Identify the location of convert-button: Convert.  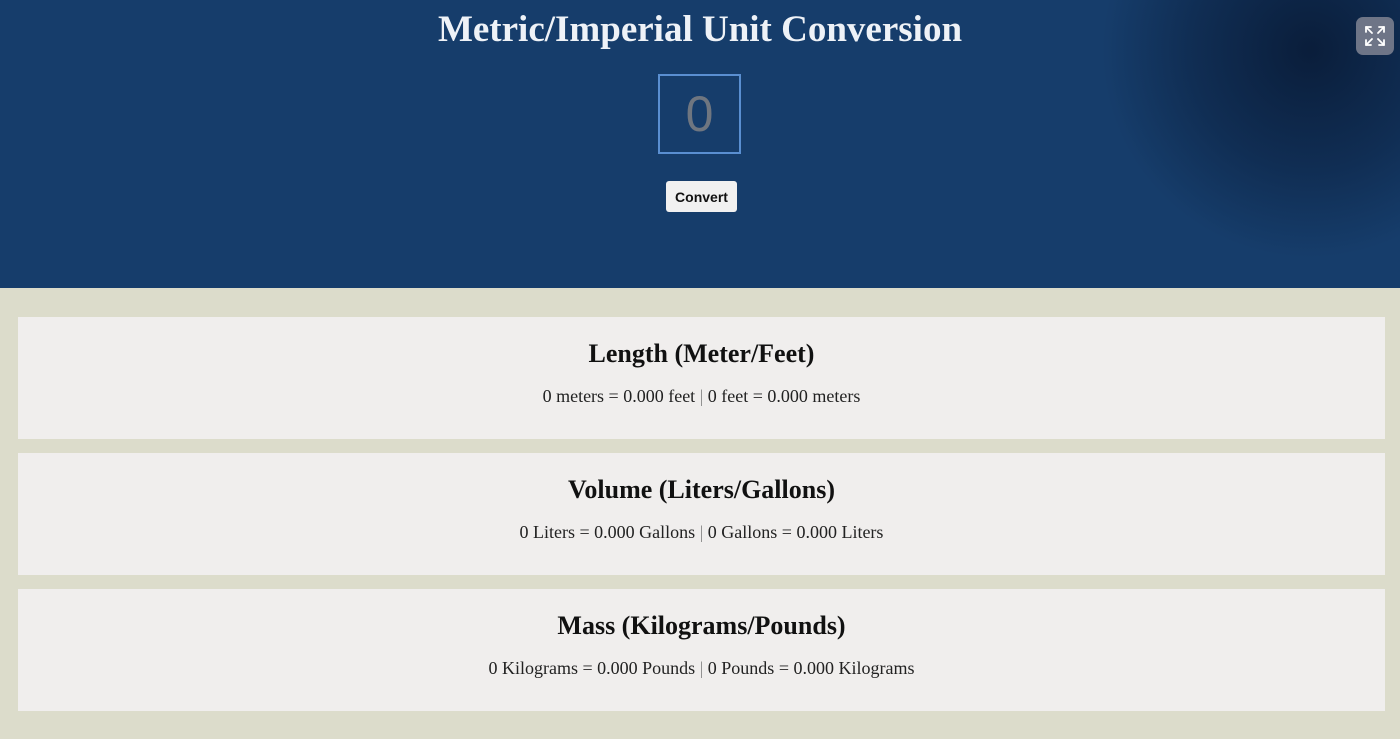
(701, 196).